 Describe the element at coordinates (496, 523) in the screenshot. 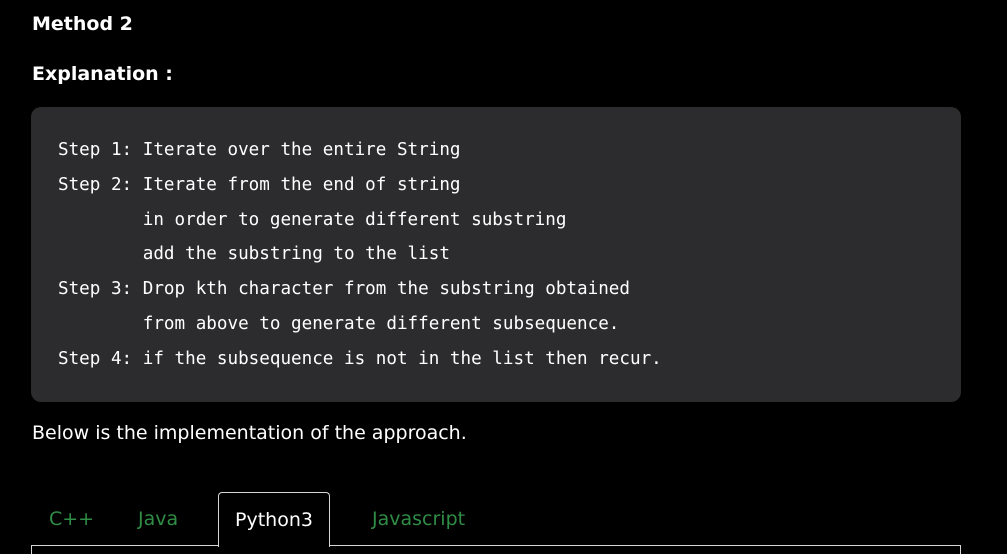

I see `language-tabs: C++ Java Python3 Javascript` at that location.